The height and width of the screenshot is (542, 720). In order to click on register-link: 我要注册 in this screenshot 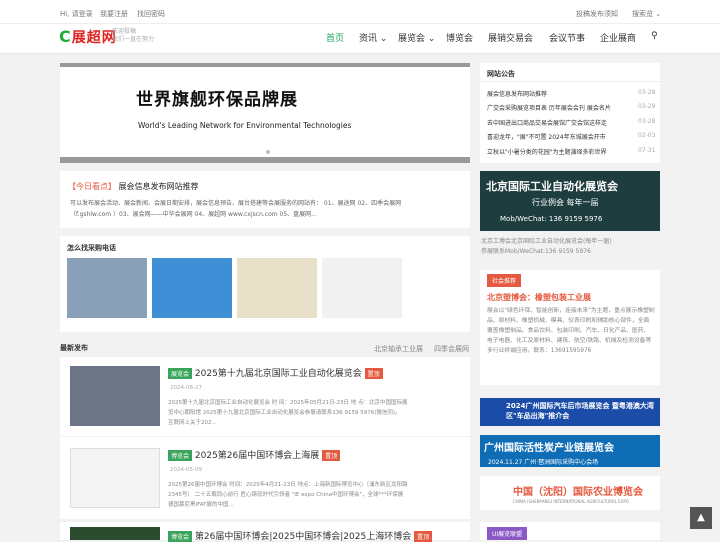, I will do `click(114, 14)`.